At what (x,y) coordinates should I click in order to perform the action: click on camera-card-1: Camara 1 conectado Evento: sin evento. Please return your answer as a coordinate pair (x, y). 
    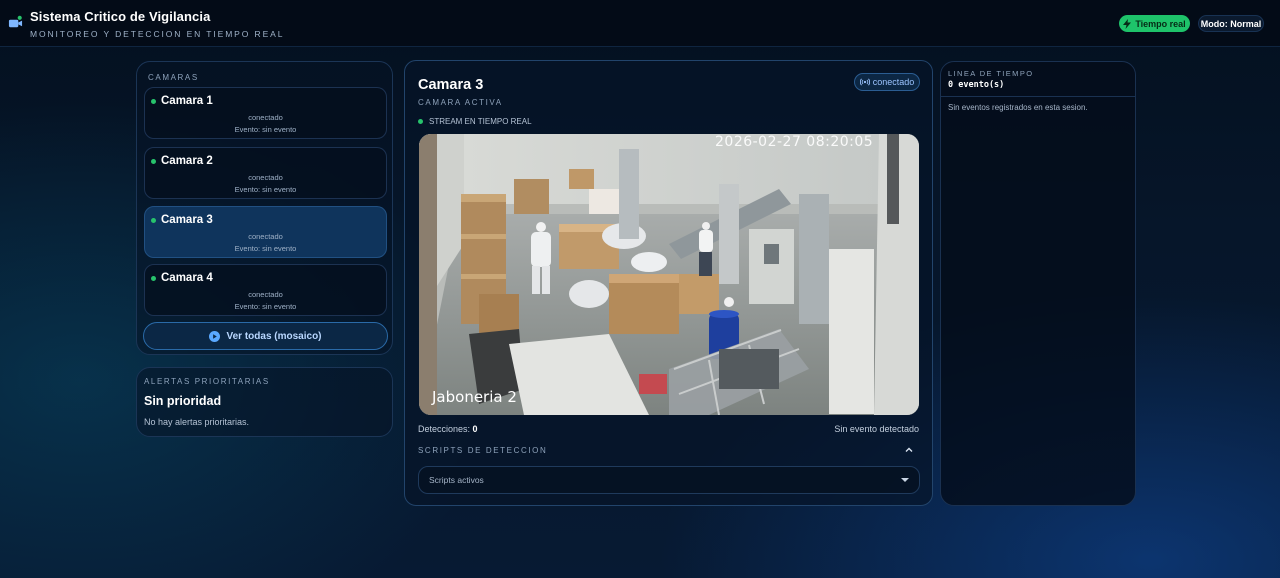
    Looking at the image, I should click on (265, 113).